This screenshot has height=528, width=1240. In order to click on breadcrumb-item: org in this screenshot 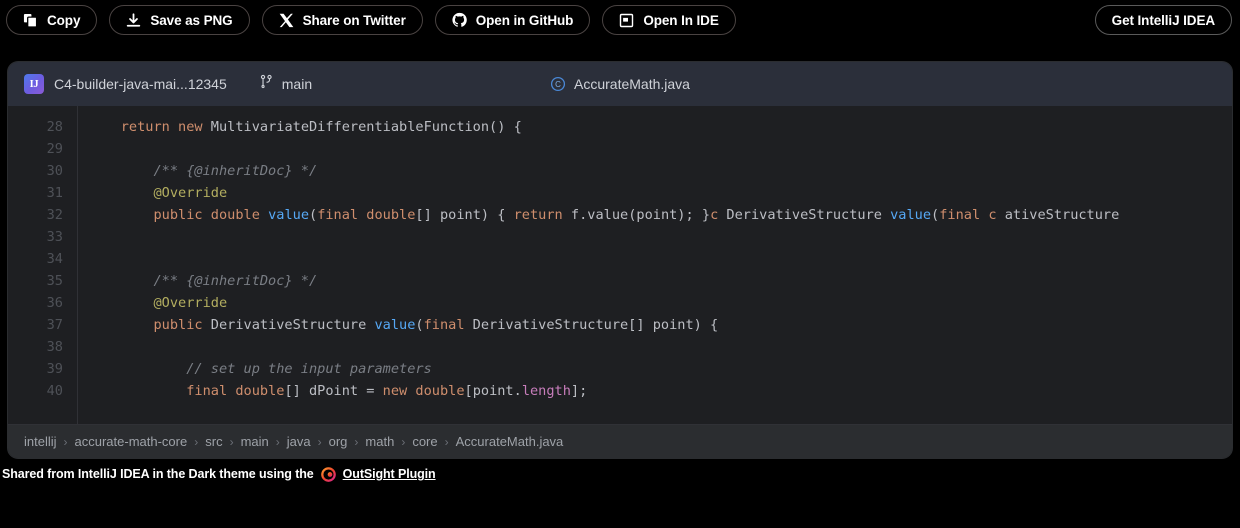, I will do `click(338, 441)`.